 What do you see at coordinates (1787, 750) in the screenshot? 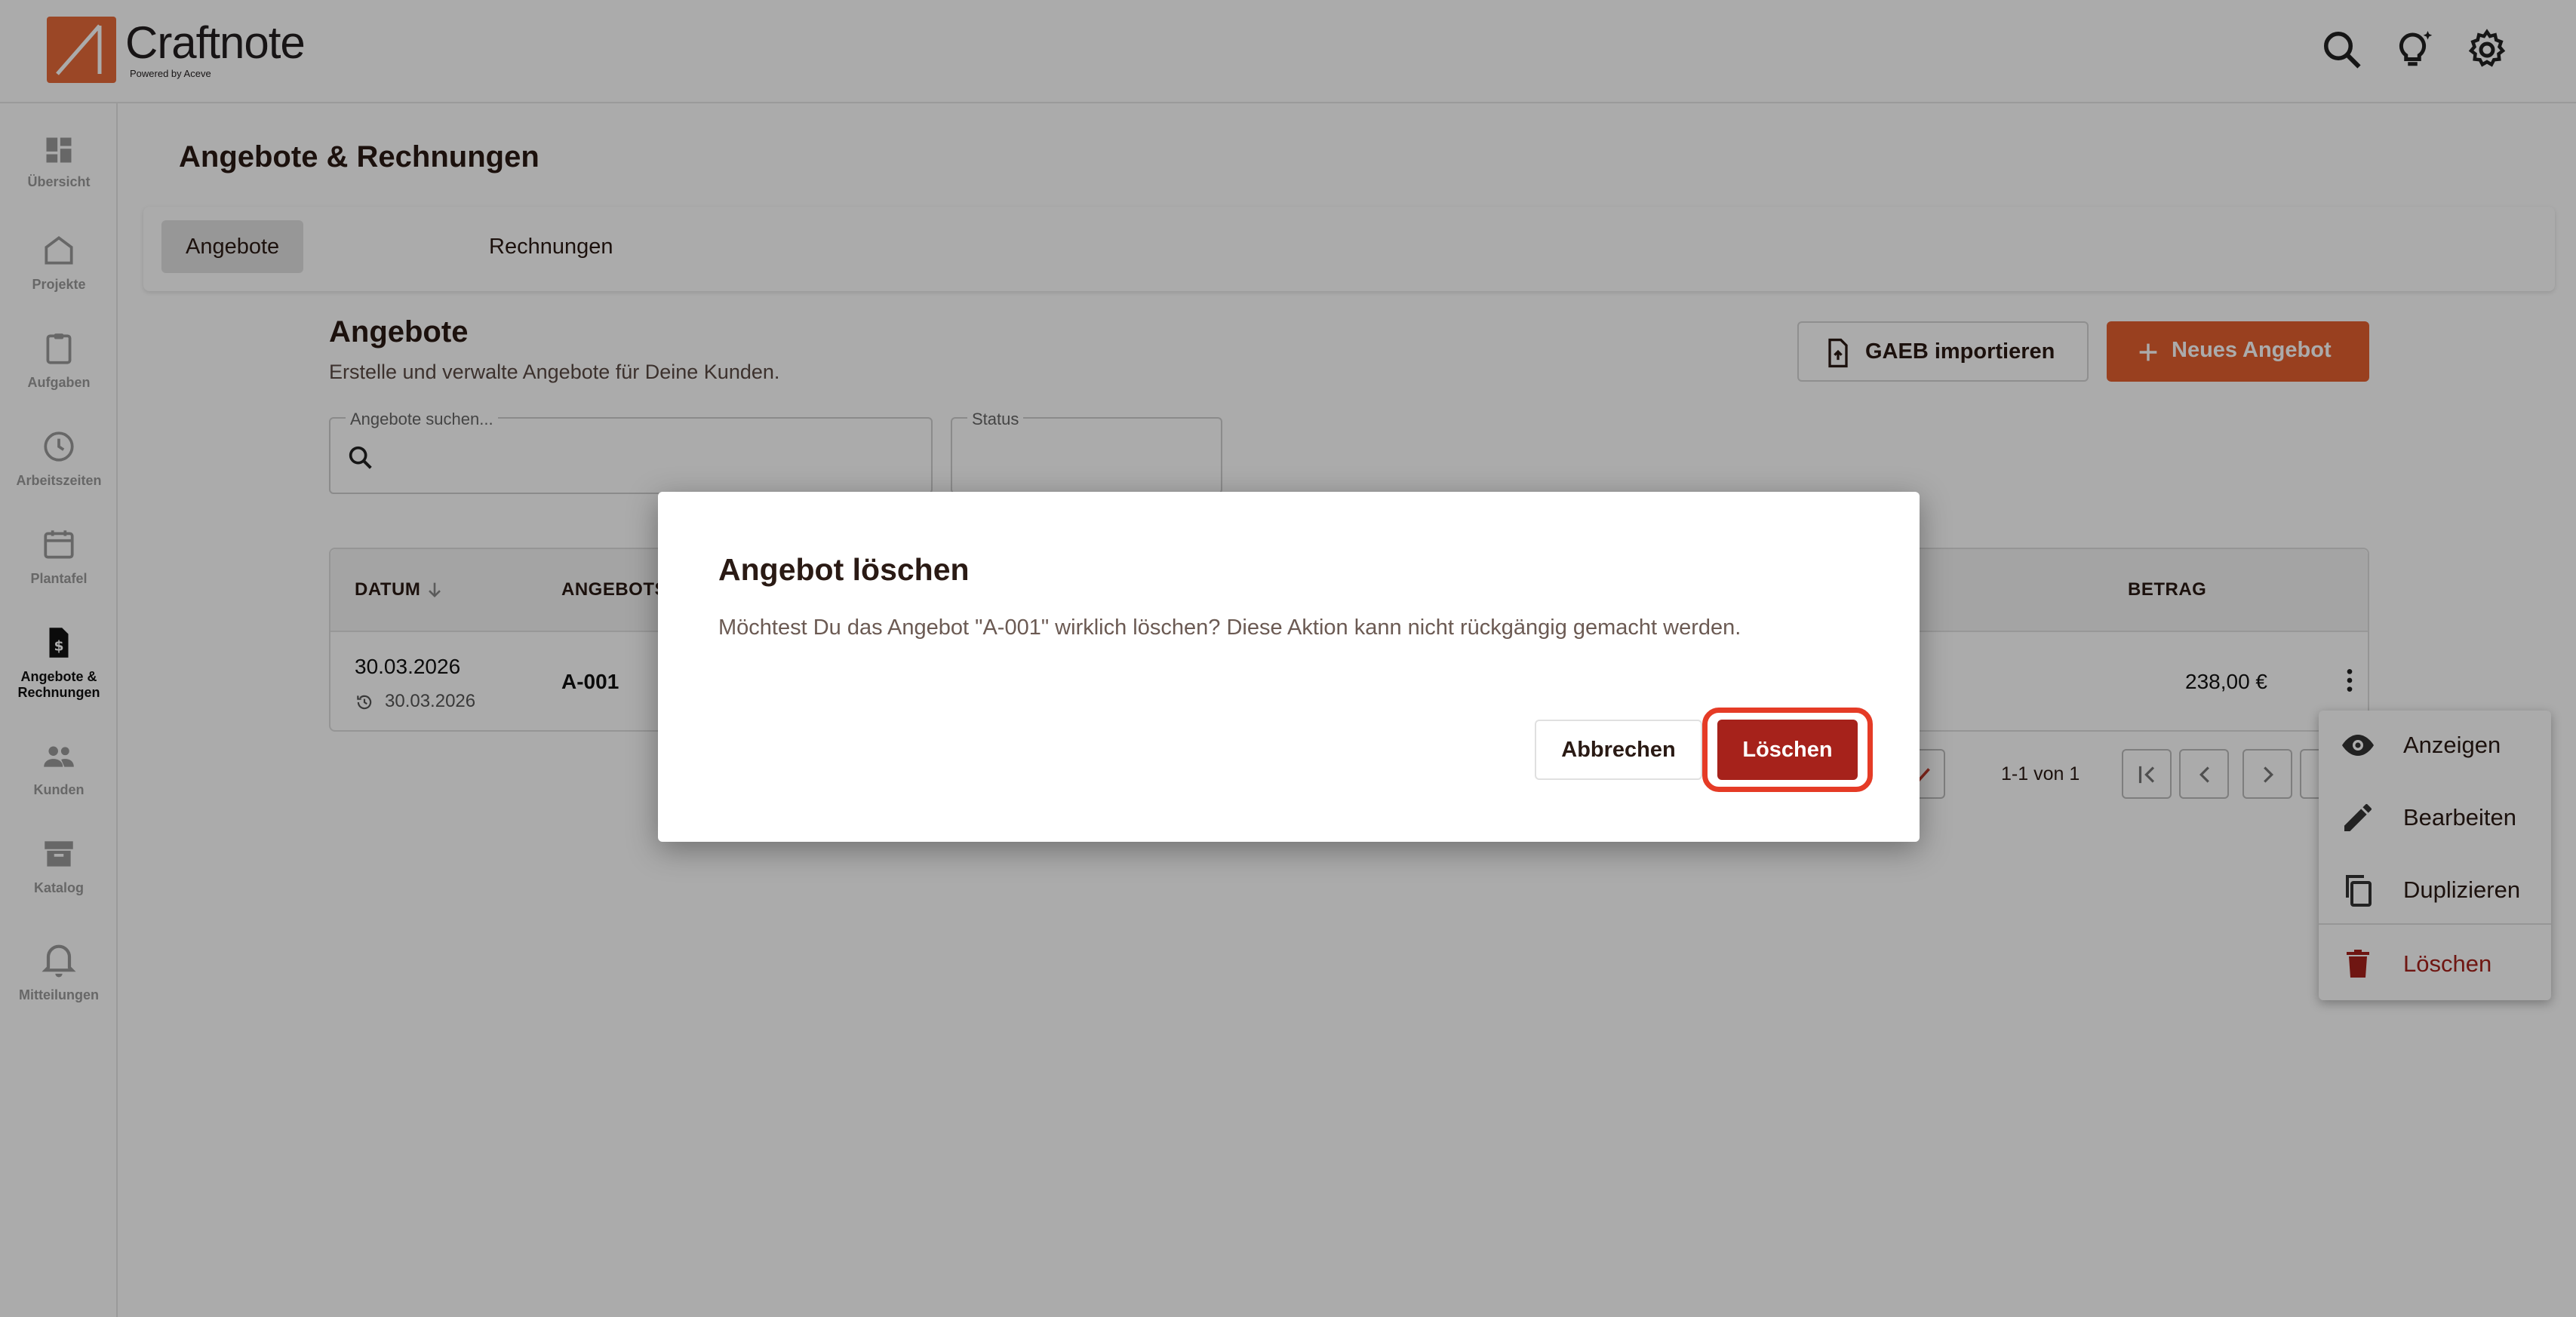
I see `confirm-delete-button: Löschen` at bounding box center [1787, 750].